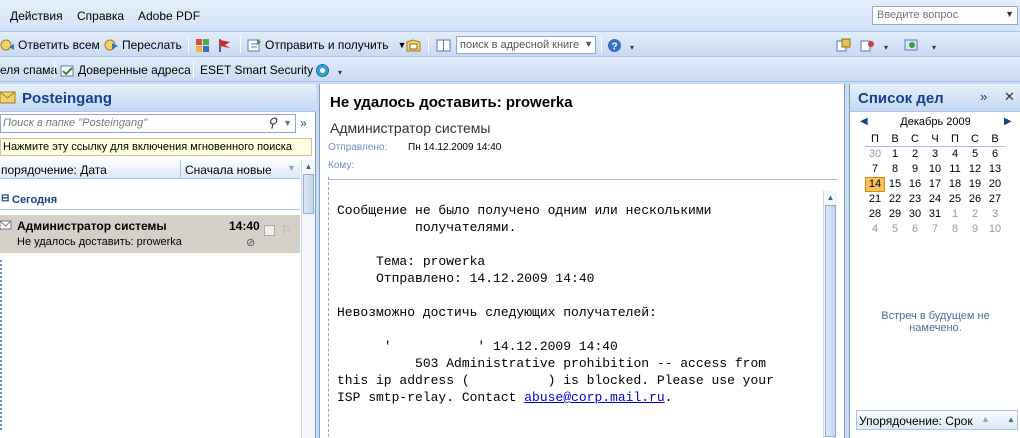 This screenshot has width=1020, height=438. I want to click on address-book-button, so click(415, 45).